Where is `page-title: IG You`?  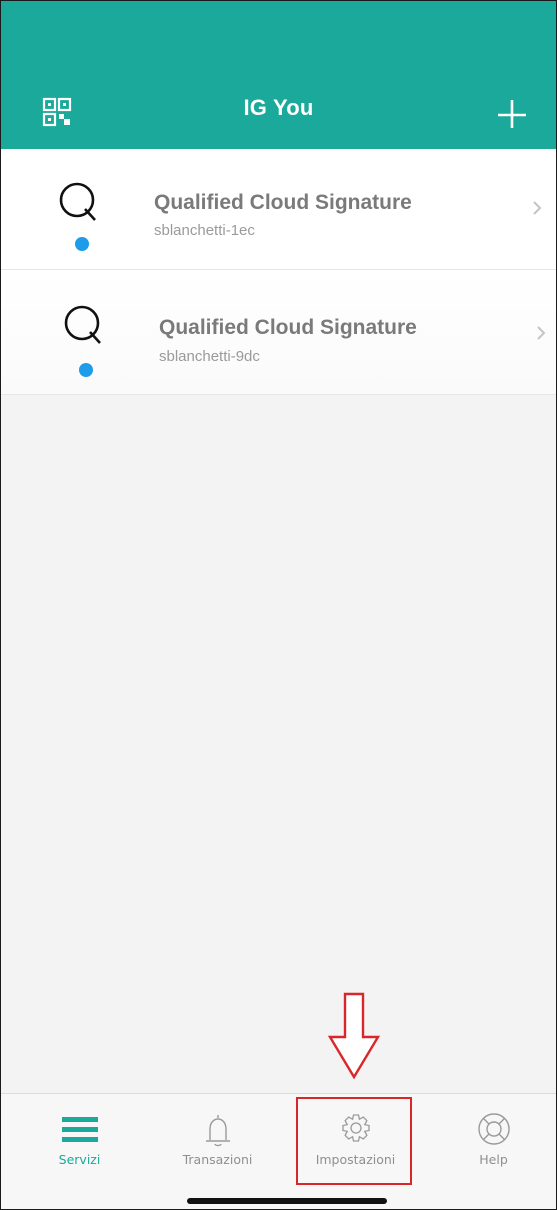 page-title: IG You is located at coordinates (278, 107).